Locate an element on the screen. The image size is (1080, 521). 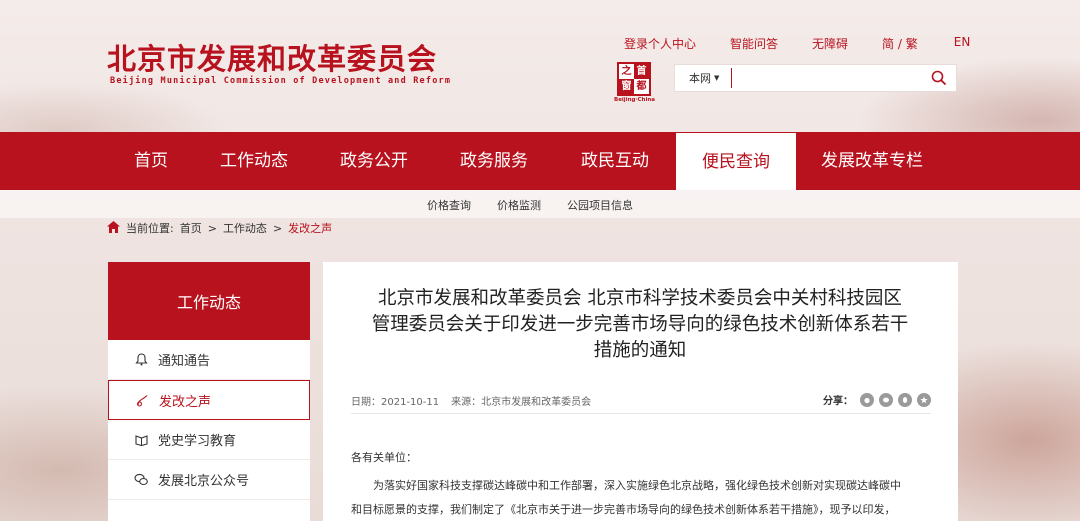
seal-caption: Beijing·China is located at coordinates (634, 100).